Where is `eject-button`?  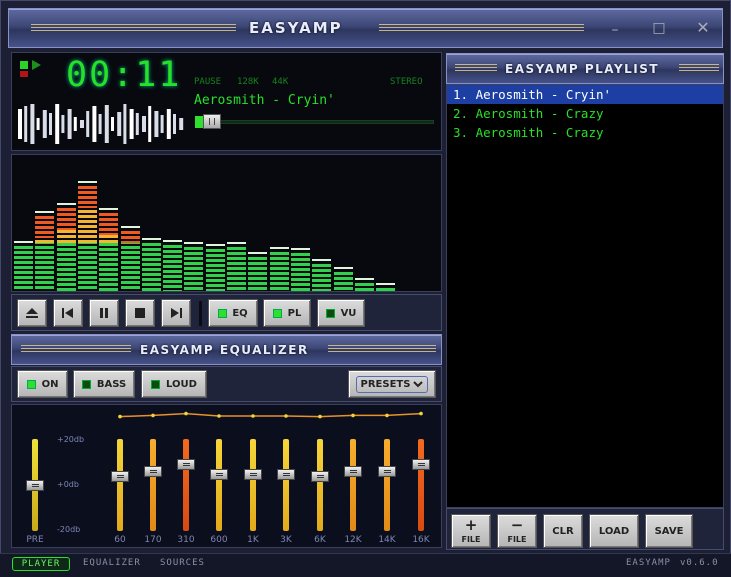 eject-button is located at coordinates (32, 313).